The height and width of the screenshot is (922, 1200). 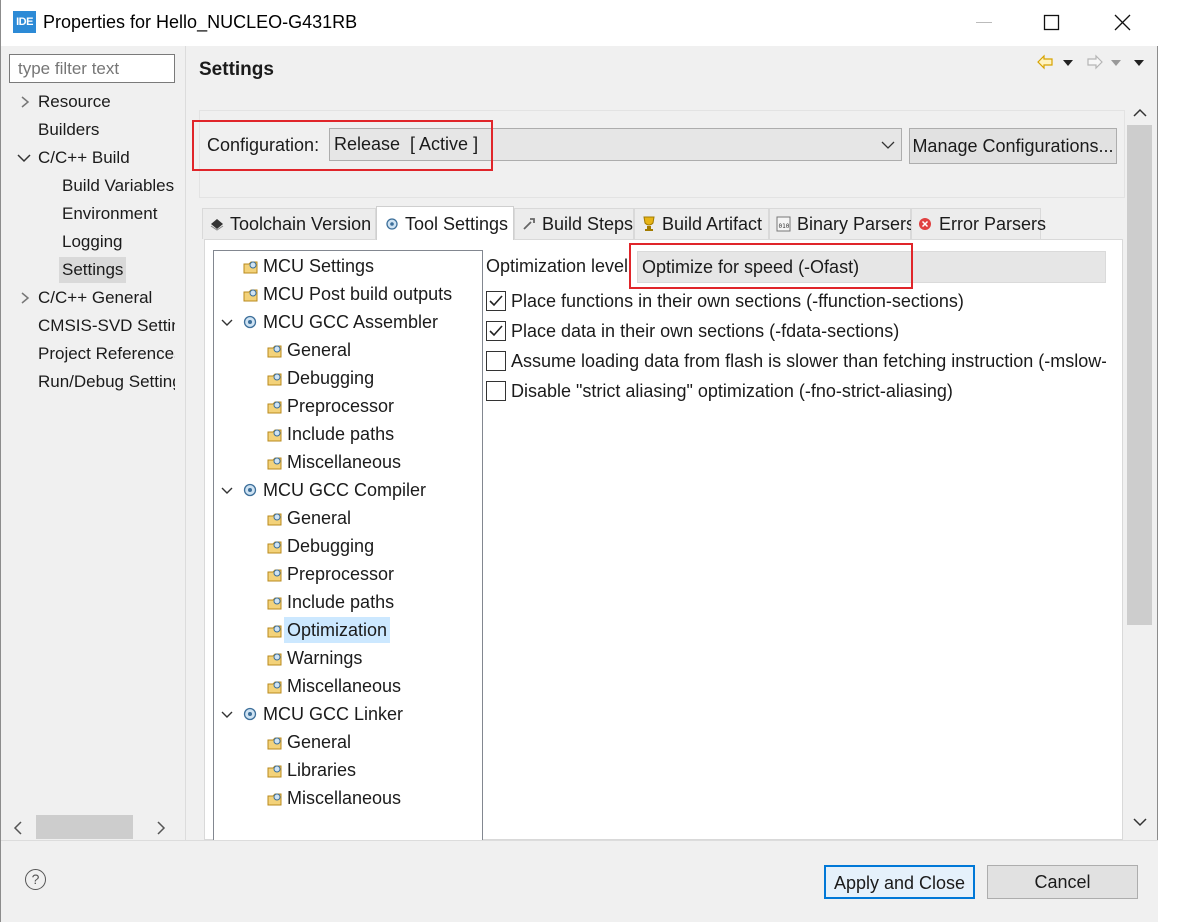 I want to click on pane-divider, so click(x=185, y=443).